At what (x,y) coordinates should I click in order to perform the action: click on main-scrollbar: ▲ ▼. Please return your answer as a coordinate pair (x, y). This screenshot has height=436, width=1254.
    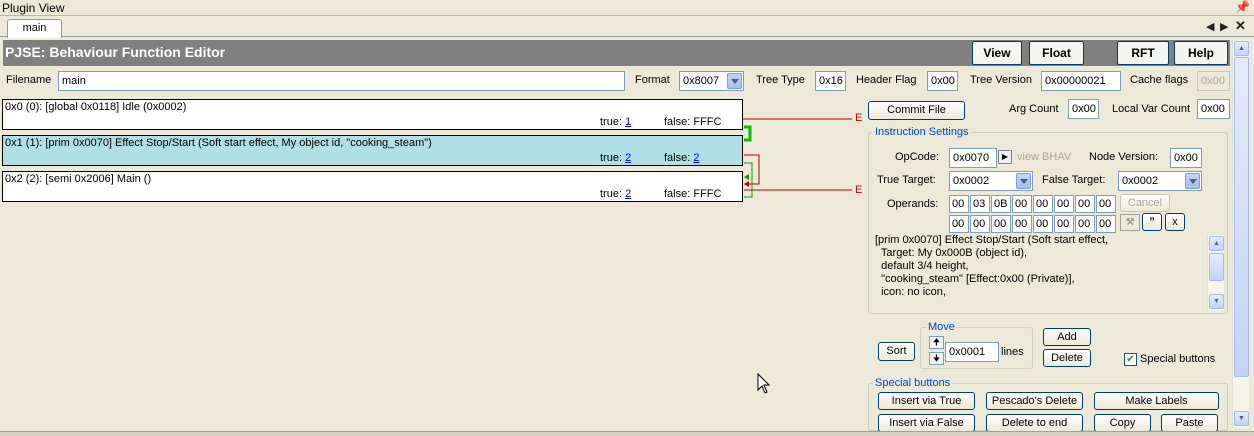
    Looking at the image, I should click on (1240, 234).